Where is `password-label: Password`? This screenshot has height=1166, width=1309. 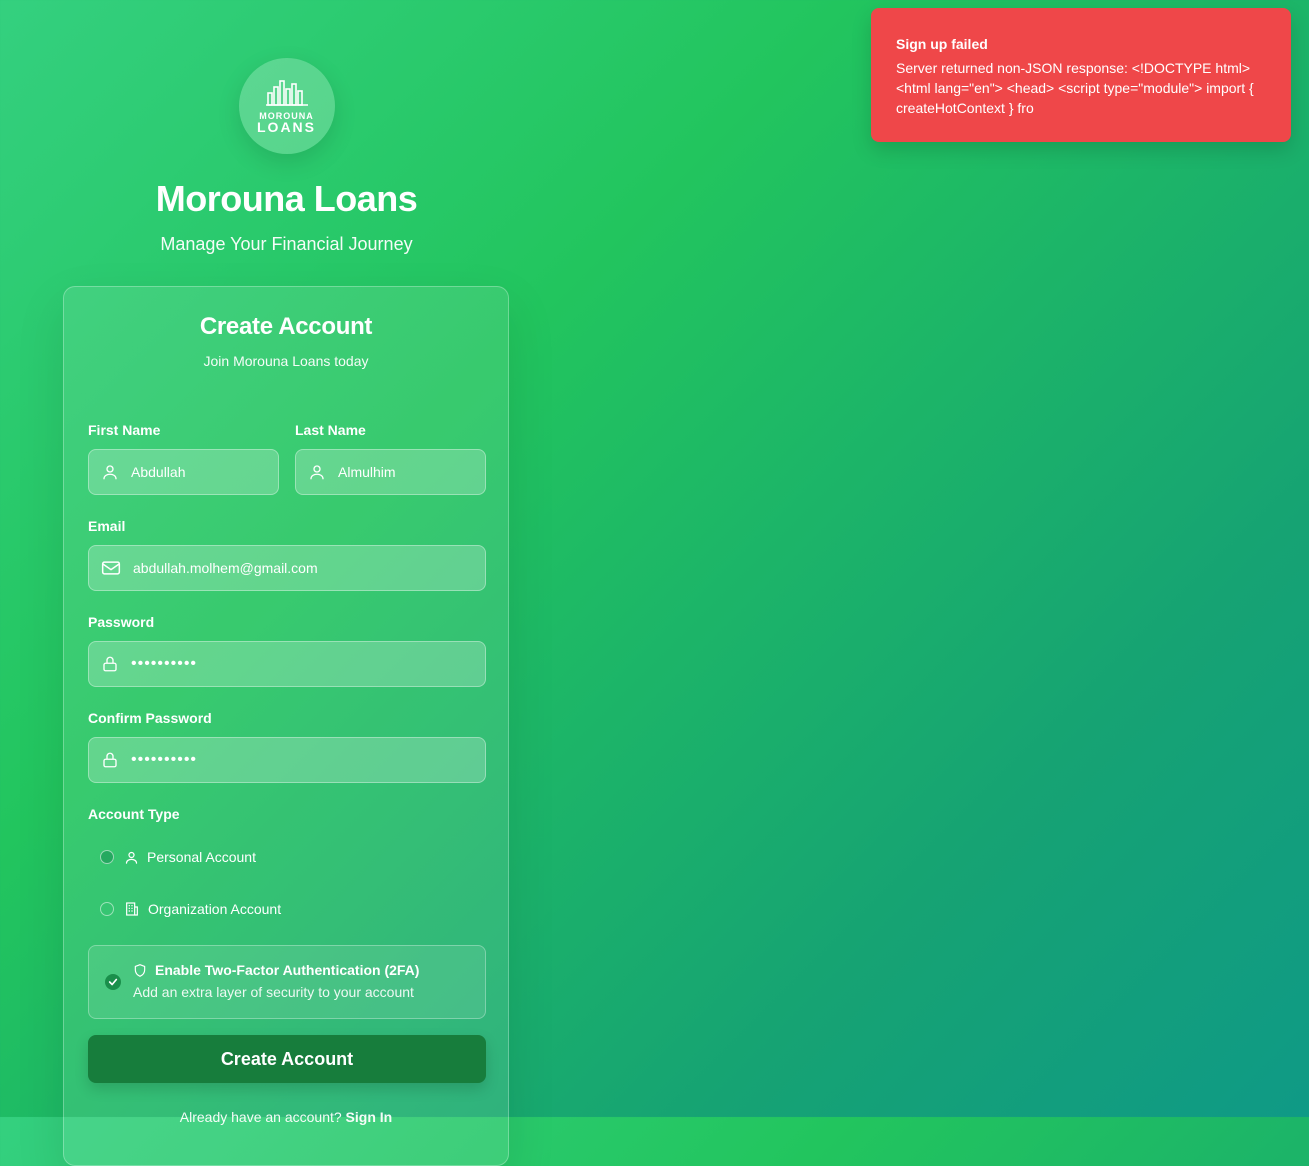
password-label: Password is located at coordinates (121, 622).